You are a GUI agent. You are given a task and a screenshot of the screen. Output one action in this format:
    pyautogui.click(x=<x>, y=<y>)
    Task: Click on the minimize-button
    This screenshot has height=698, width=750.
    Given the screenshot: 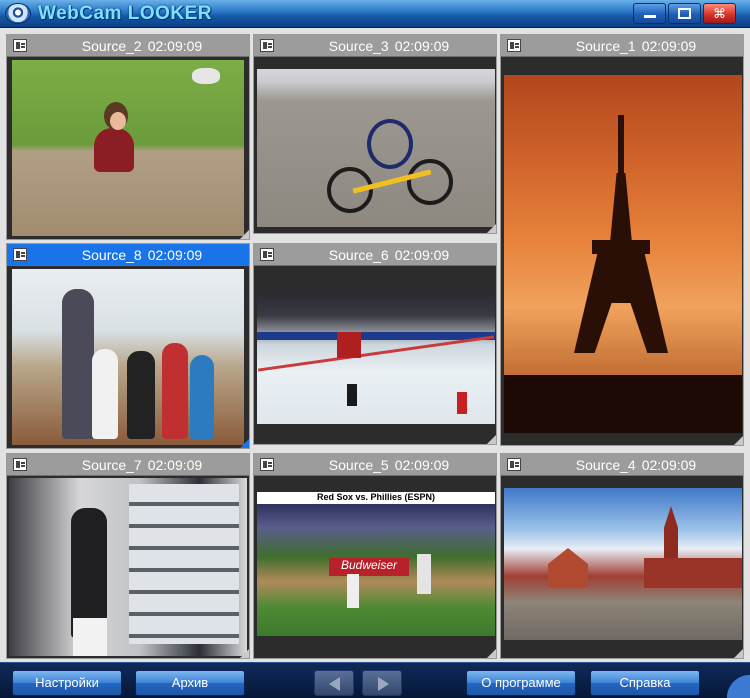 What is the action you would take?
    pyautogui.click(x=649, y=13)
    